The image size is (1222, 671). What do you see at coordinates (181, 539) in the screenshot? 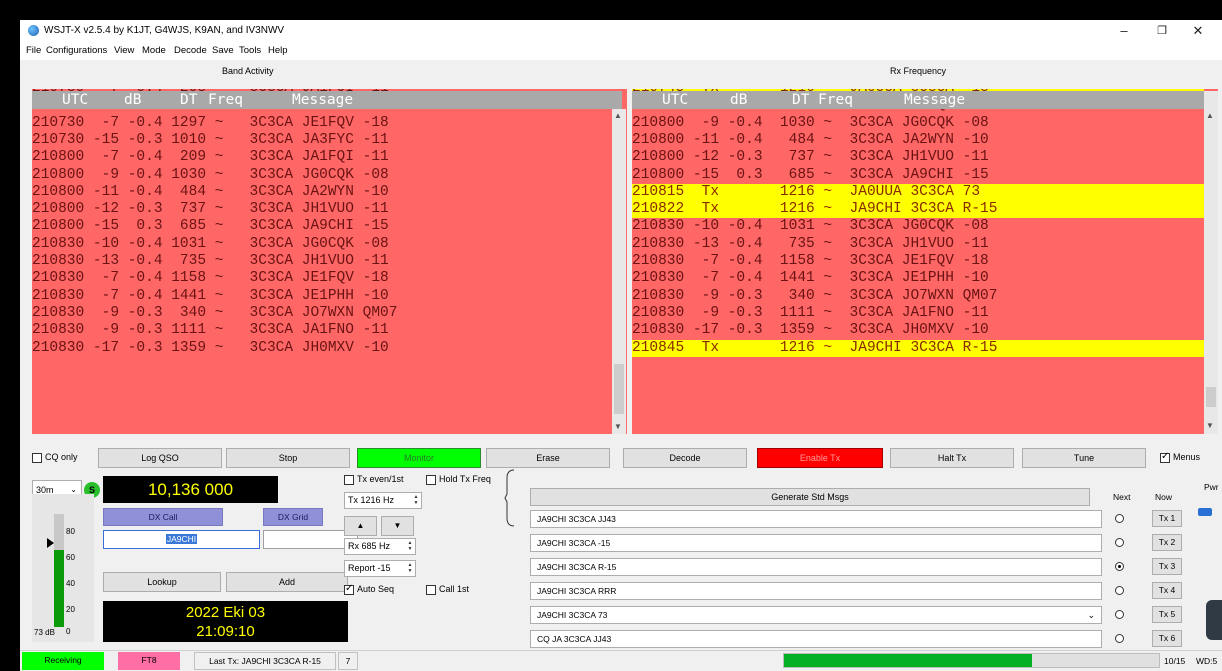
I see `dx-call-input: JA9CHI` at bounding box center [181, 539].